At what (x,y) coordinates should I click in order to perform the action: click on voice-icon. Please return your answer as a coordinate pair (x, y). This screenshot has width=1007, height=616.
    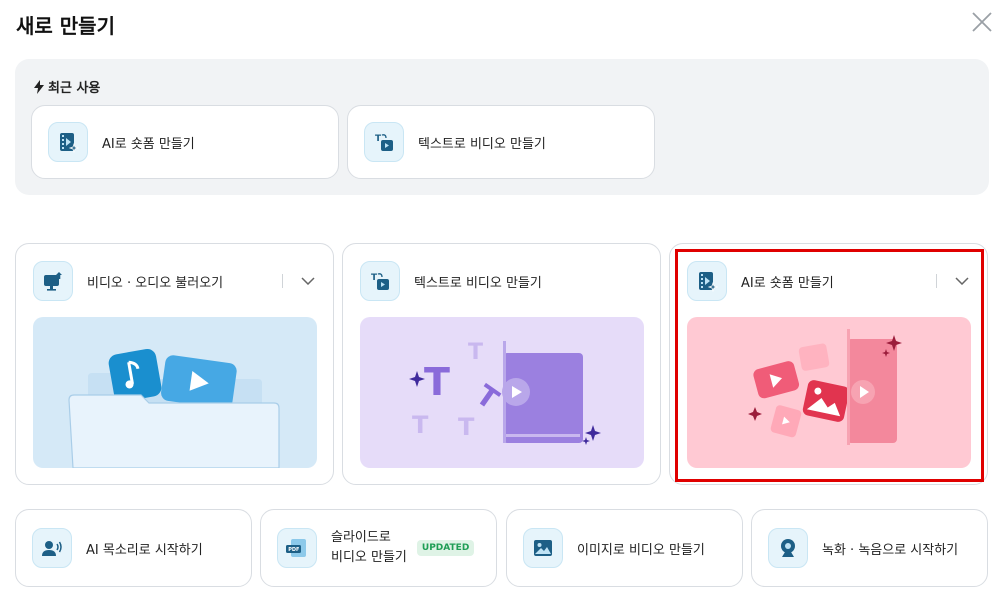
    Looking at the image, I should click on (52, 548).